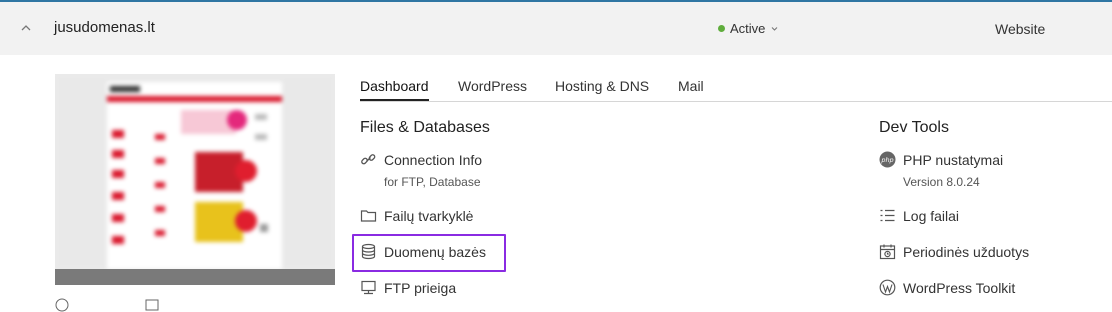  I want to click on status-dropdown: Active, so click(748, 28).